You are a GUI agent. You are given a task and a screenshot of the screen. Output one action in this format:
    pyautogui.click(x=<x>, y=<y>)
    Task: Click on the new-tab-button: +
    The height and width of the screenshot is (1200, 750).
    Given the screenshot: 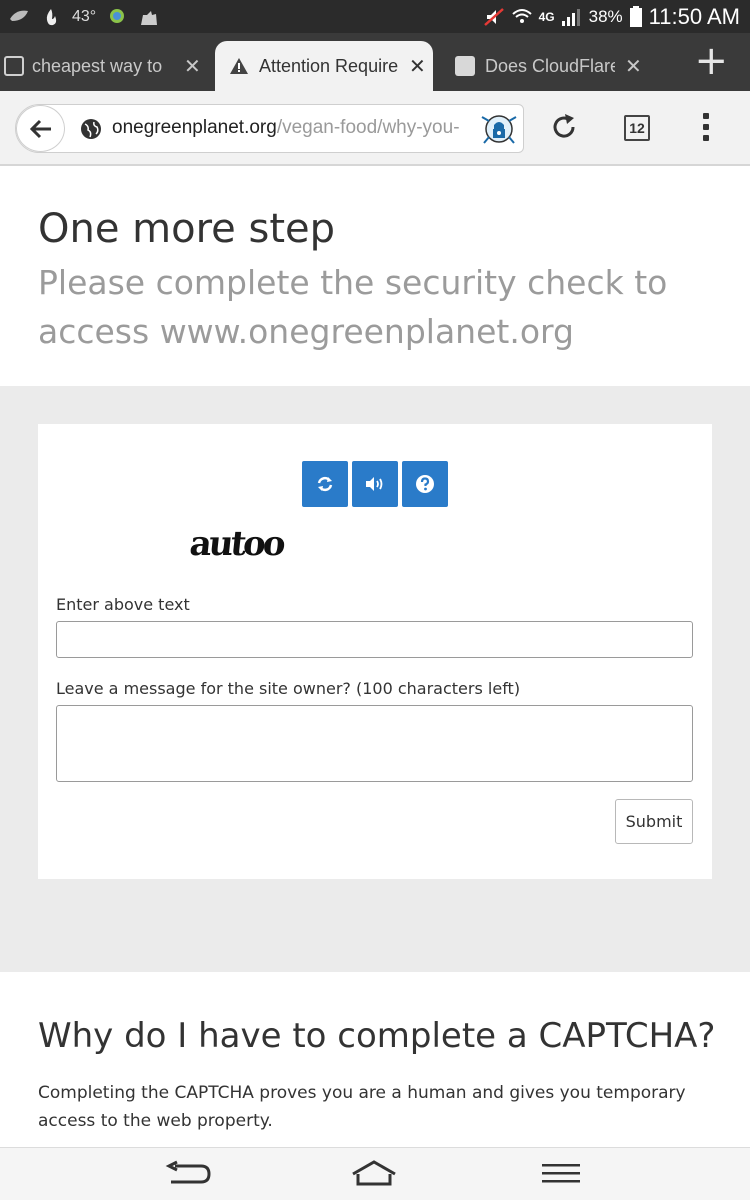 What is the action you would take?
    pyautogui.click(x=711, y=61)
    